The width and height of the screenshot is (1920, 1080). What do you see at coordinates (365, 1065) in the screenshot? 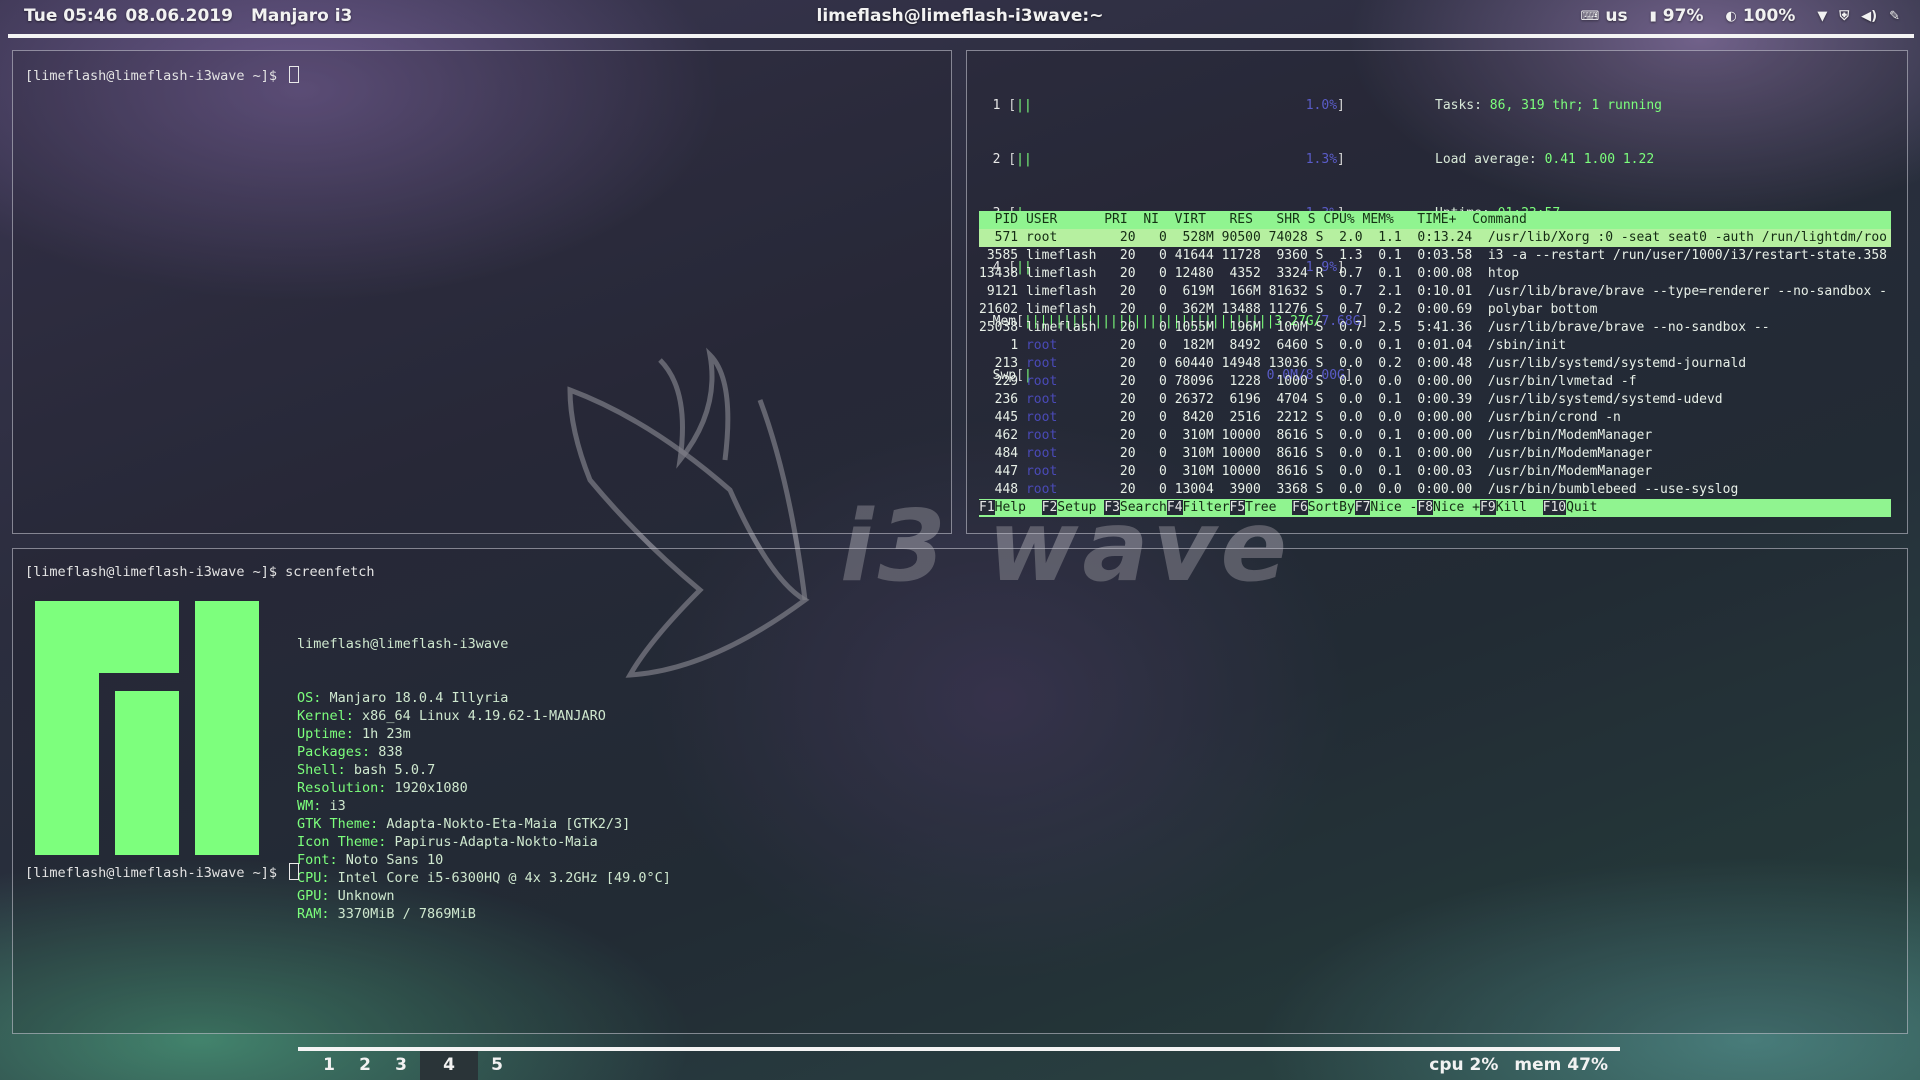
I see `workspace-button-2: 2` at bounding box center [365, 1065].